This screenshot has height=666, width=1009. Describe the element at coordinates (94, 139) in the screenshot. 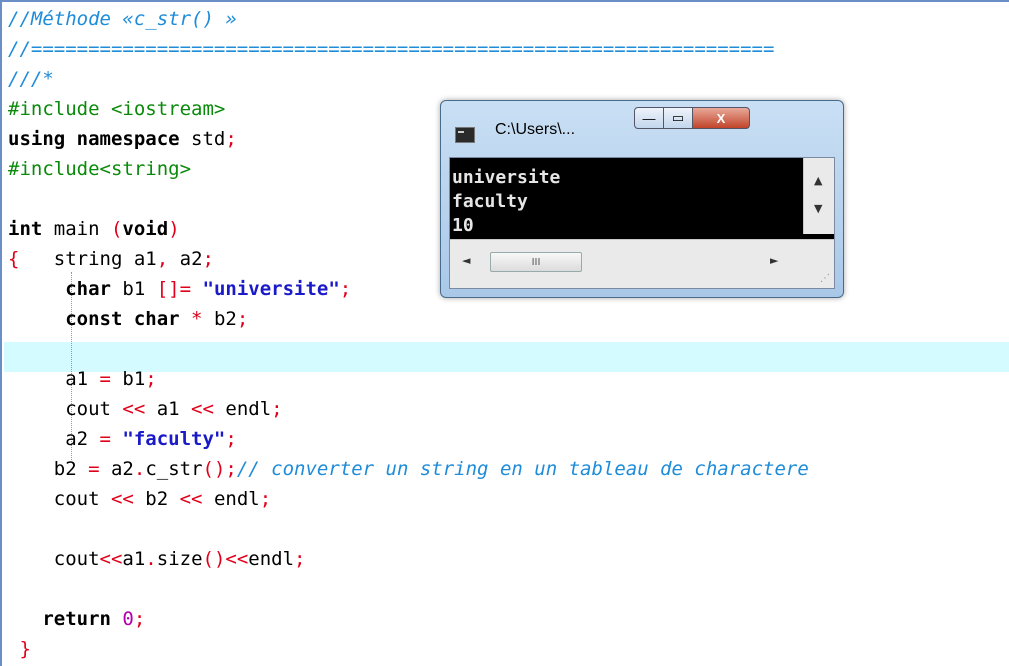

I see `code-token: using namespace` at that location.